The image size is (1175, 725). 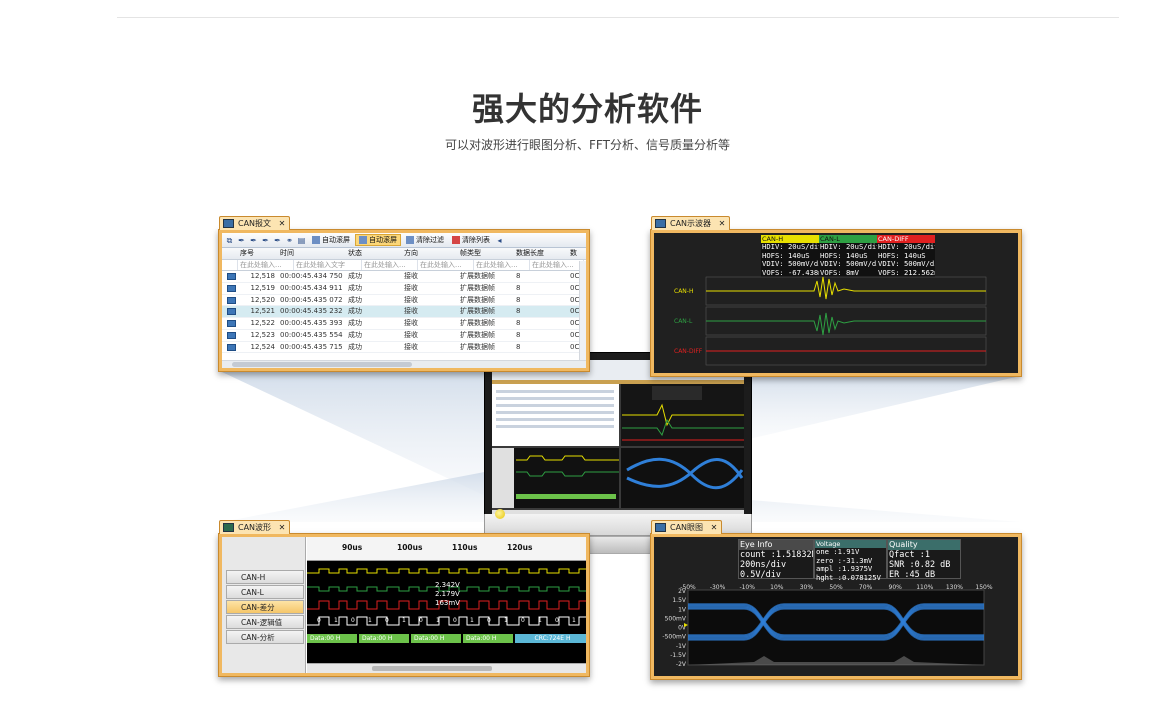 I want to click on table-row: 12,518 00:00:45.434 750 成功 接收 扩展数据帧 8 0C, so click(x=404, y=277).